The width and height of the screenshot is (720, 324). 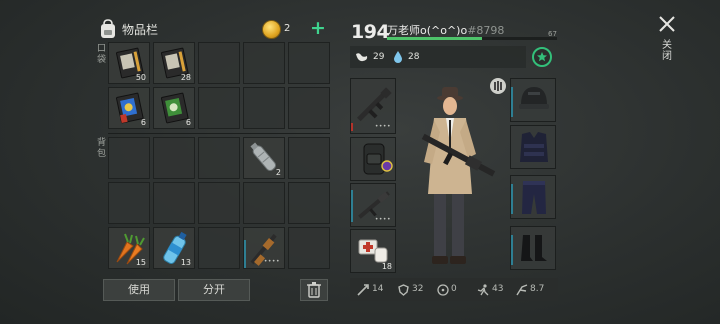 I want to click on vest-icon, so click(x=534, y=147).